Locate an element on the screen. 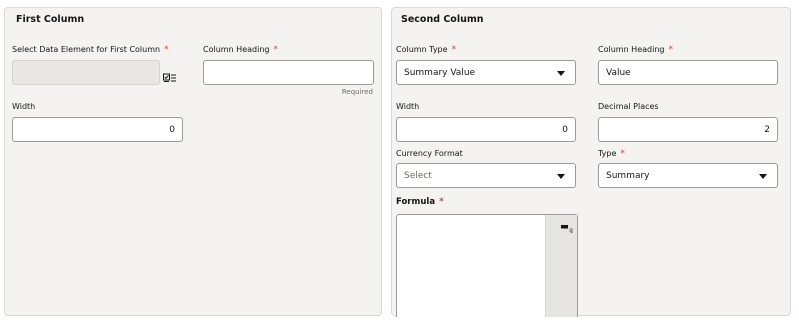  currency-format-label: Currency Format is located at coordinates (429, 153).